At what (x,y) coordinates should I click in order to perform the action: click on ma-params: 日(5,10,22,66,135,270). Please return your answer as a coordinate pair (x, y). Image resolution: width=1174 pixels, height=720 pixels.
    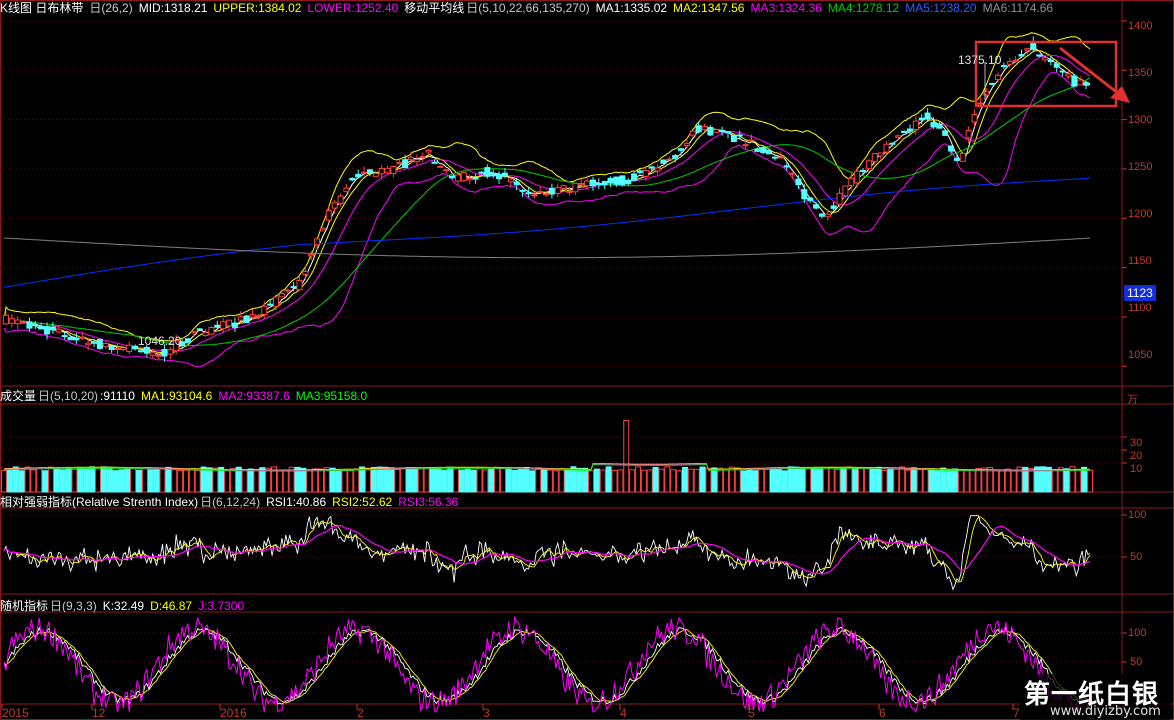
    Looking at the image, I should click on (528, 8).